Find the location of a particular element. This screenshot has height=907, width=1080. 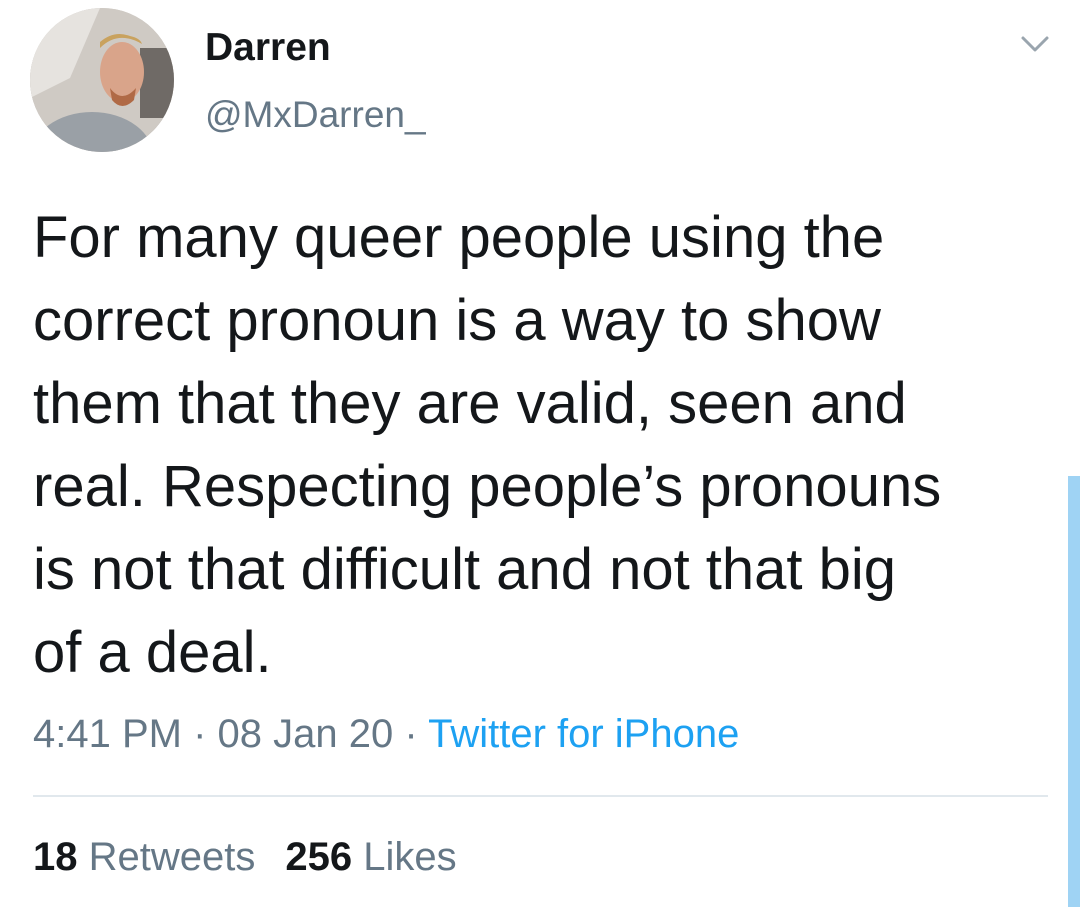

retweets-stat: 18 Retweets is located at coordinates (144, 857).